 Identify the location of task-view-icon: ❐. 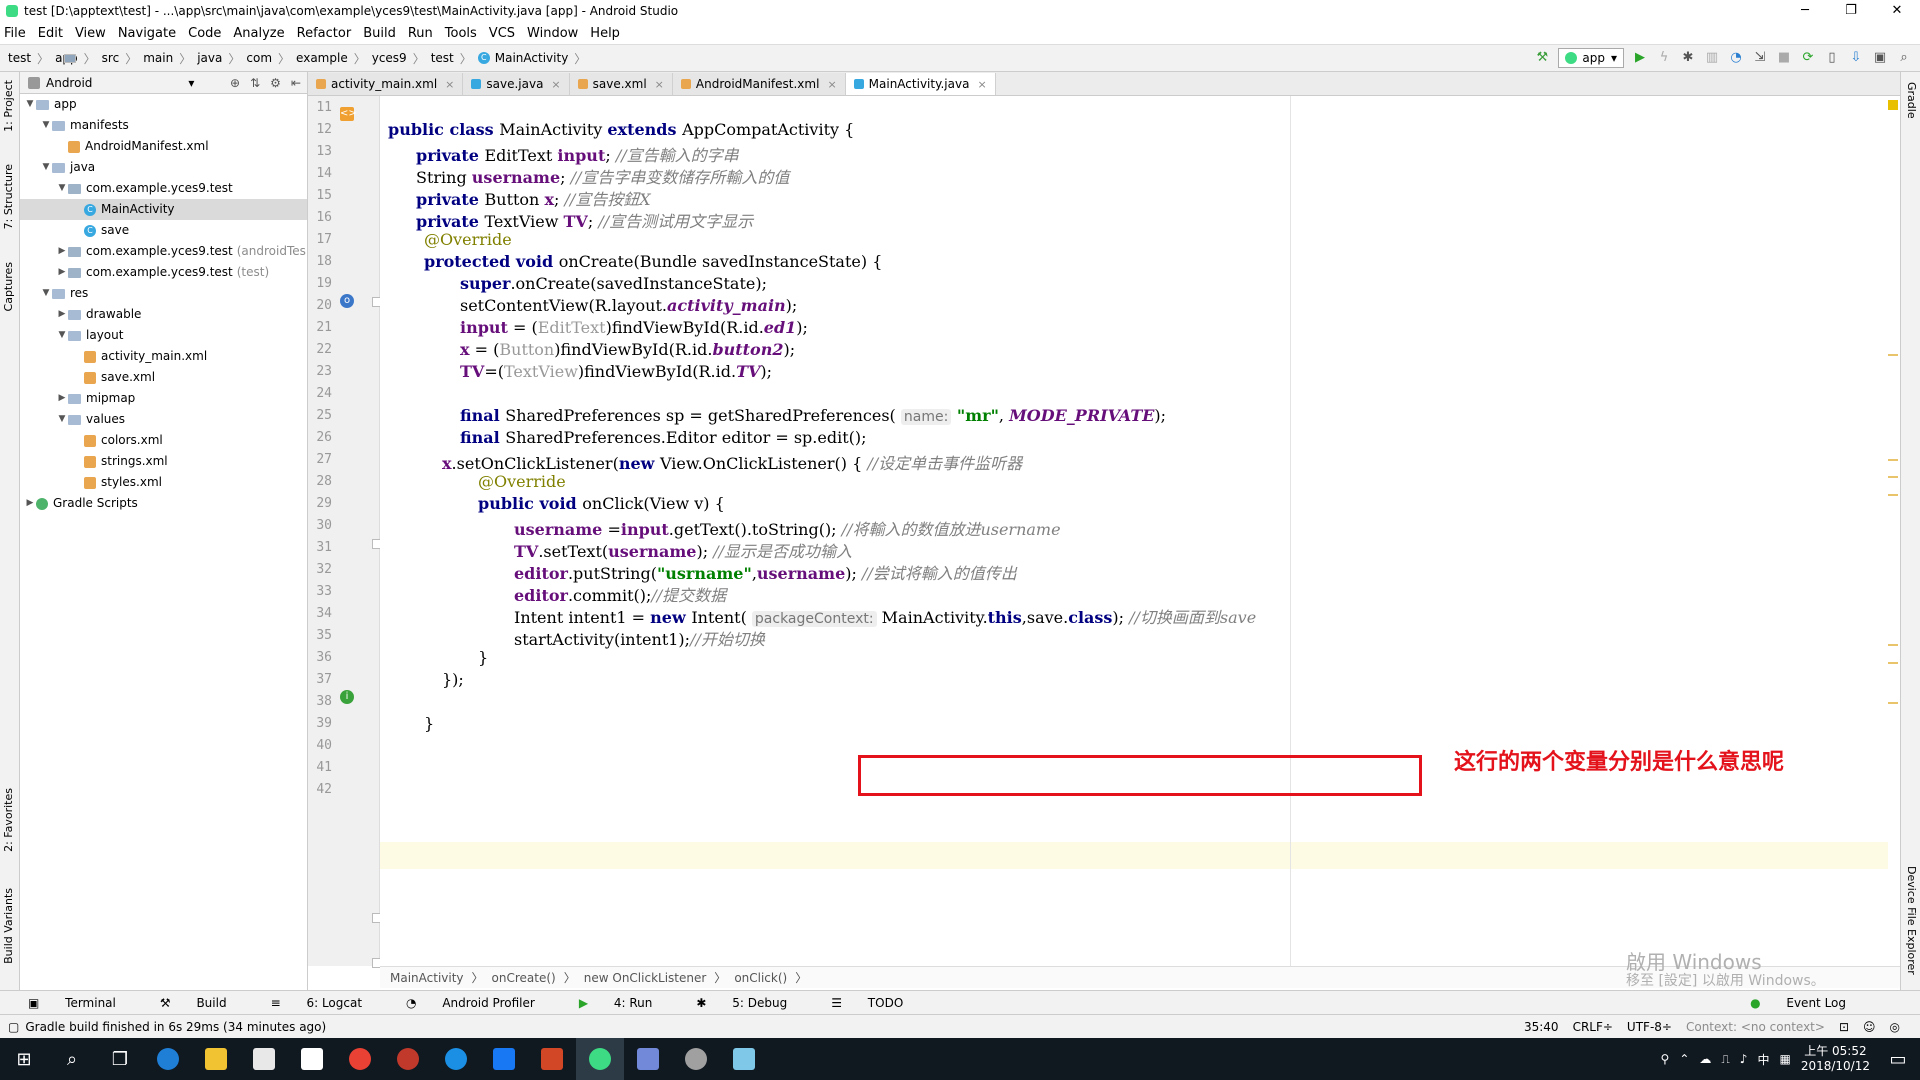
(120, 1059).